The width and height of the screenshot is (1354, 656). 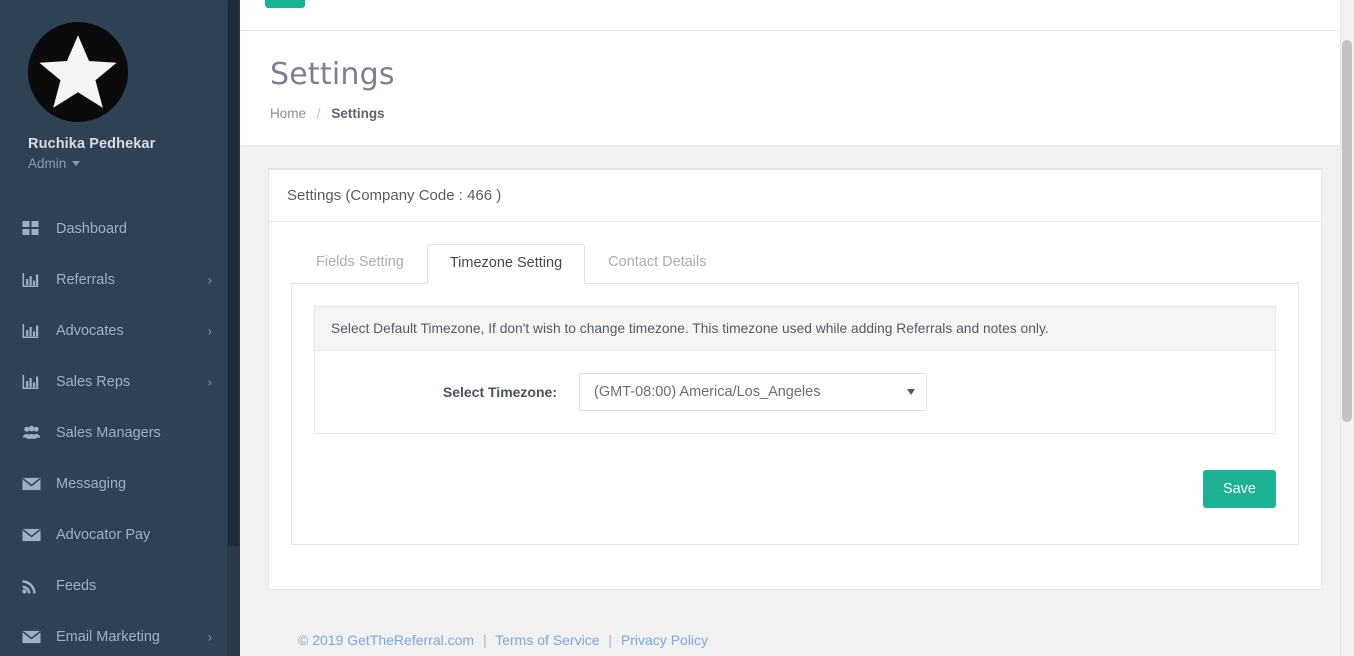 I want to click on sidebar-item-sales-managers: Sales Managers, so click(x=120, y=432).